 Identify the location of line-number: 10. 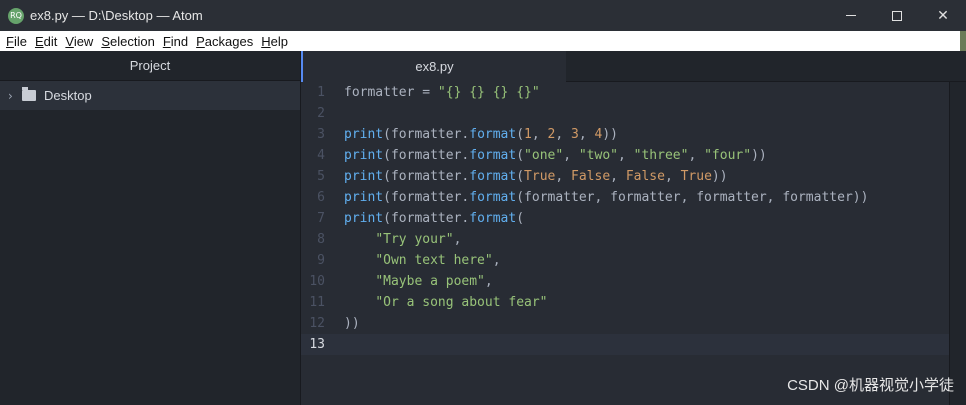
(317, 281).